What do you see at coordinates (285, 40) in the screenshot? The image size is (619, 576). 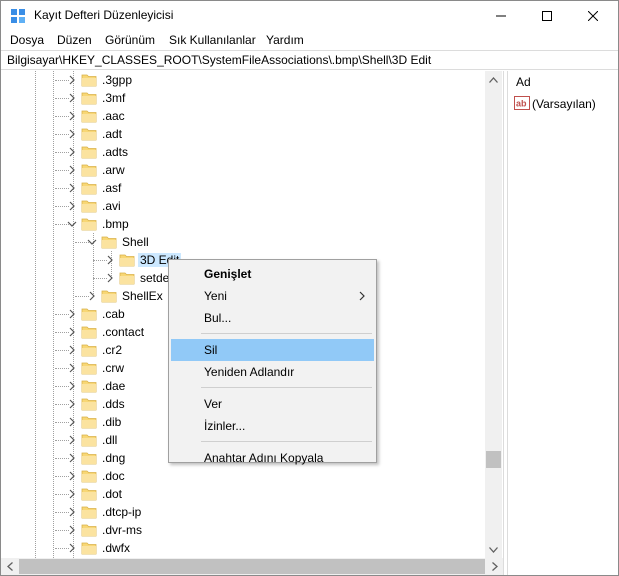 I see `menu-yardim: Yardım` at bounding box center [285, 40].